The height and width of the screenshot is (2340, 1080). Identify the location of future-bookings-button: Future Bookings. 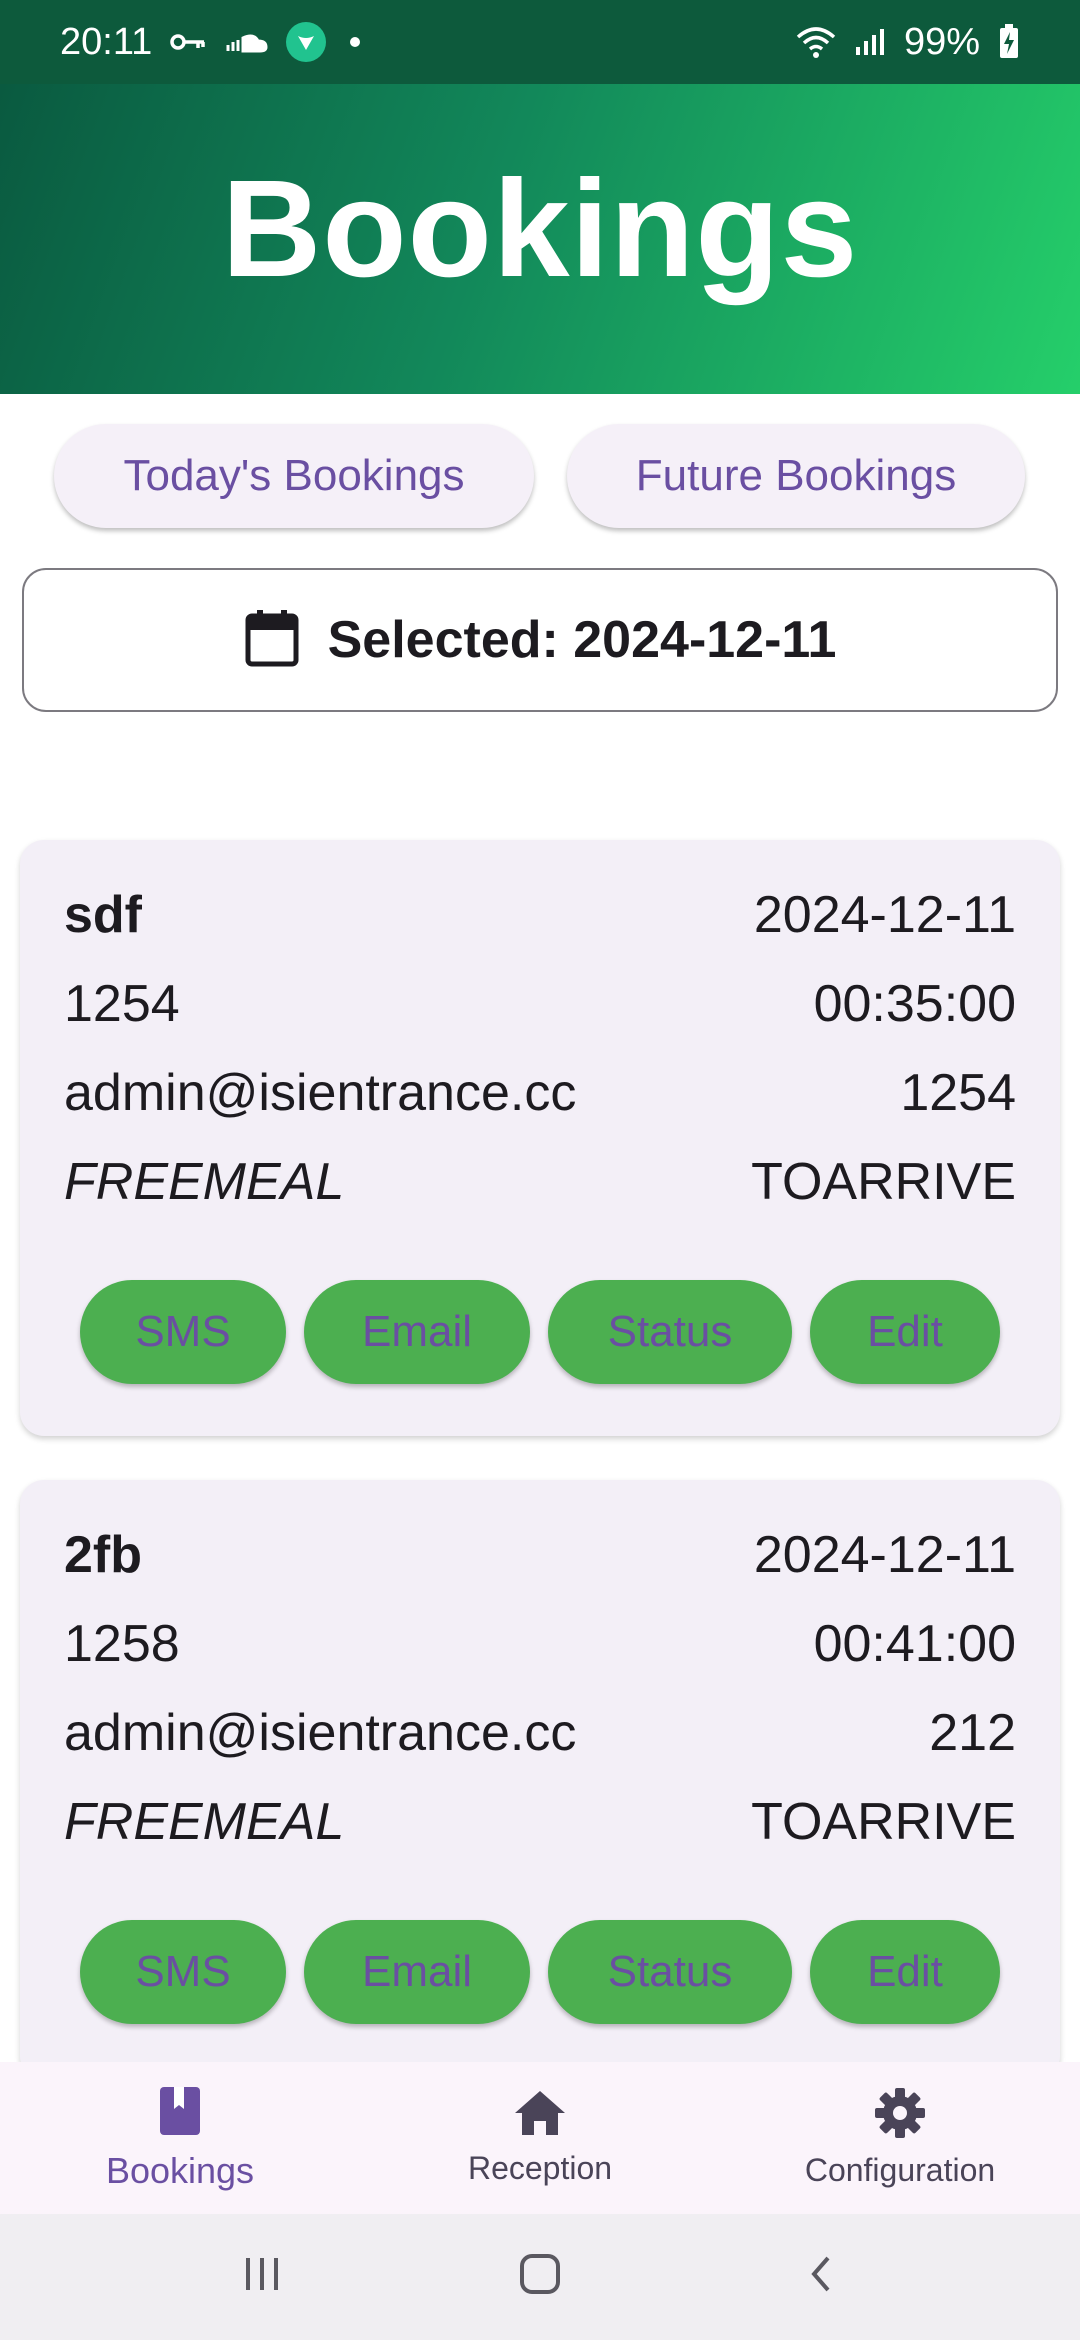
(796, 476).